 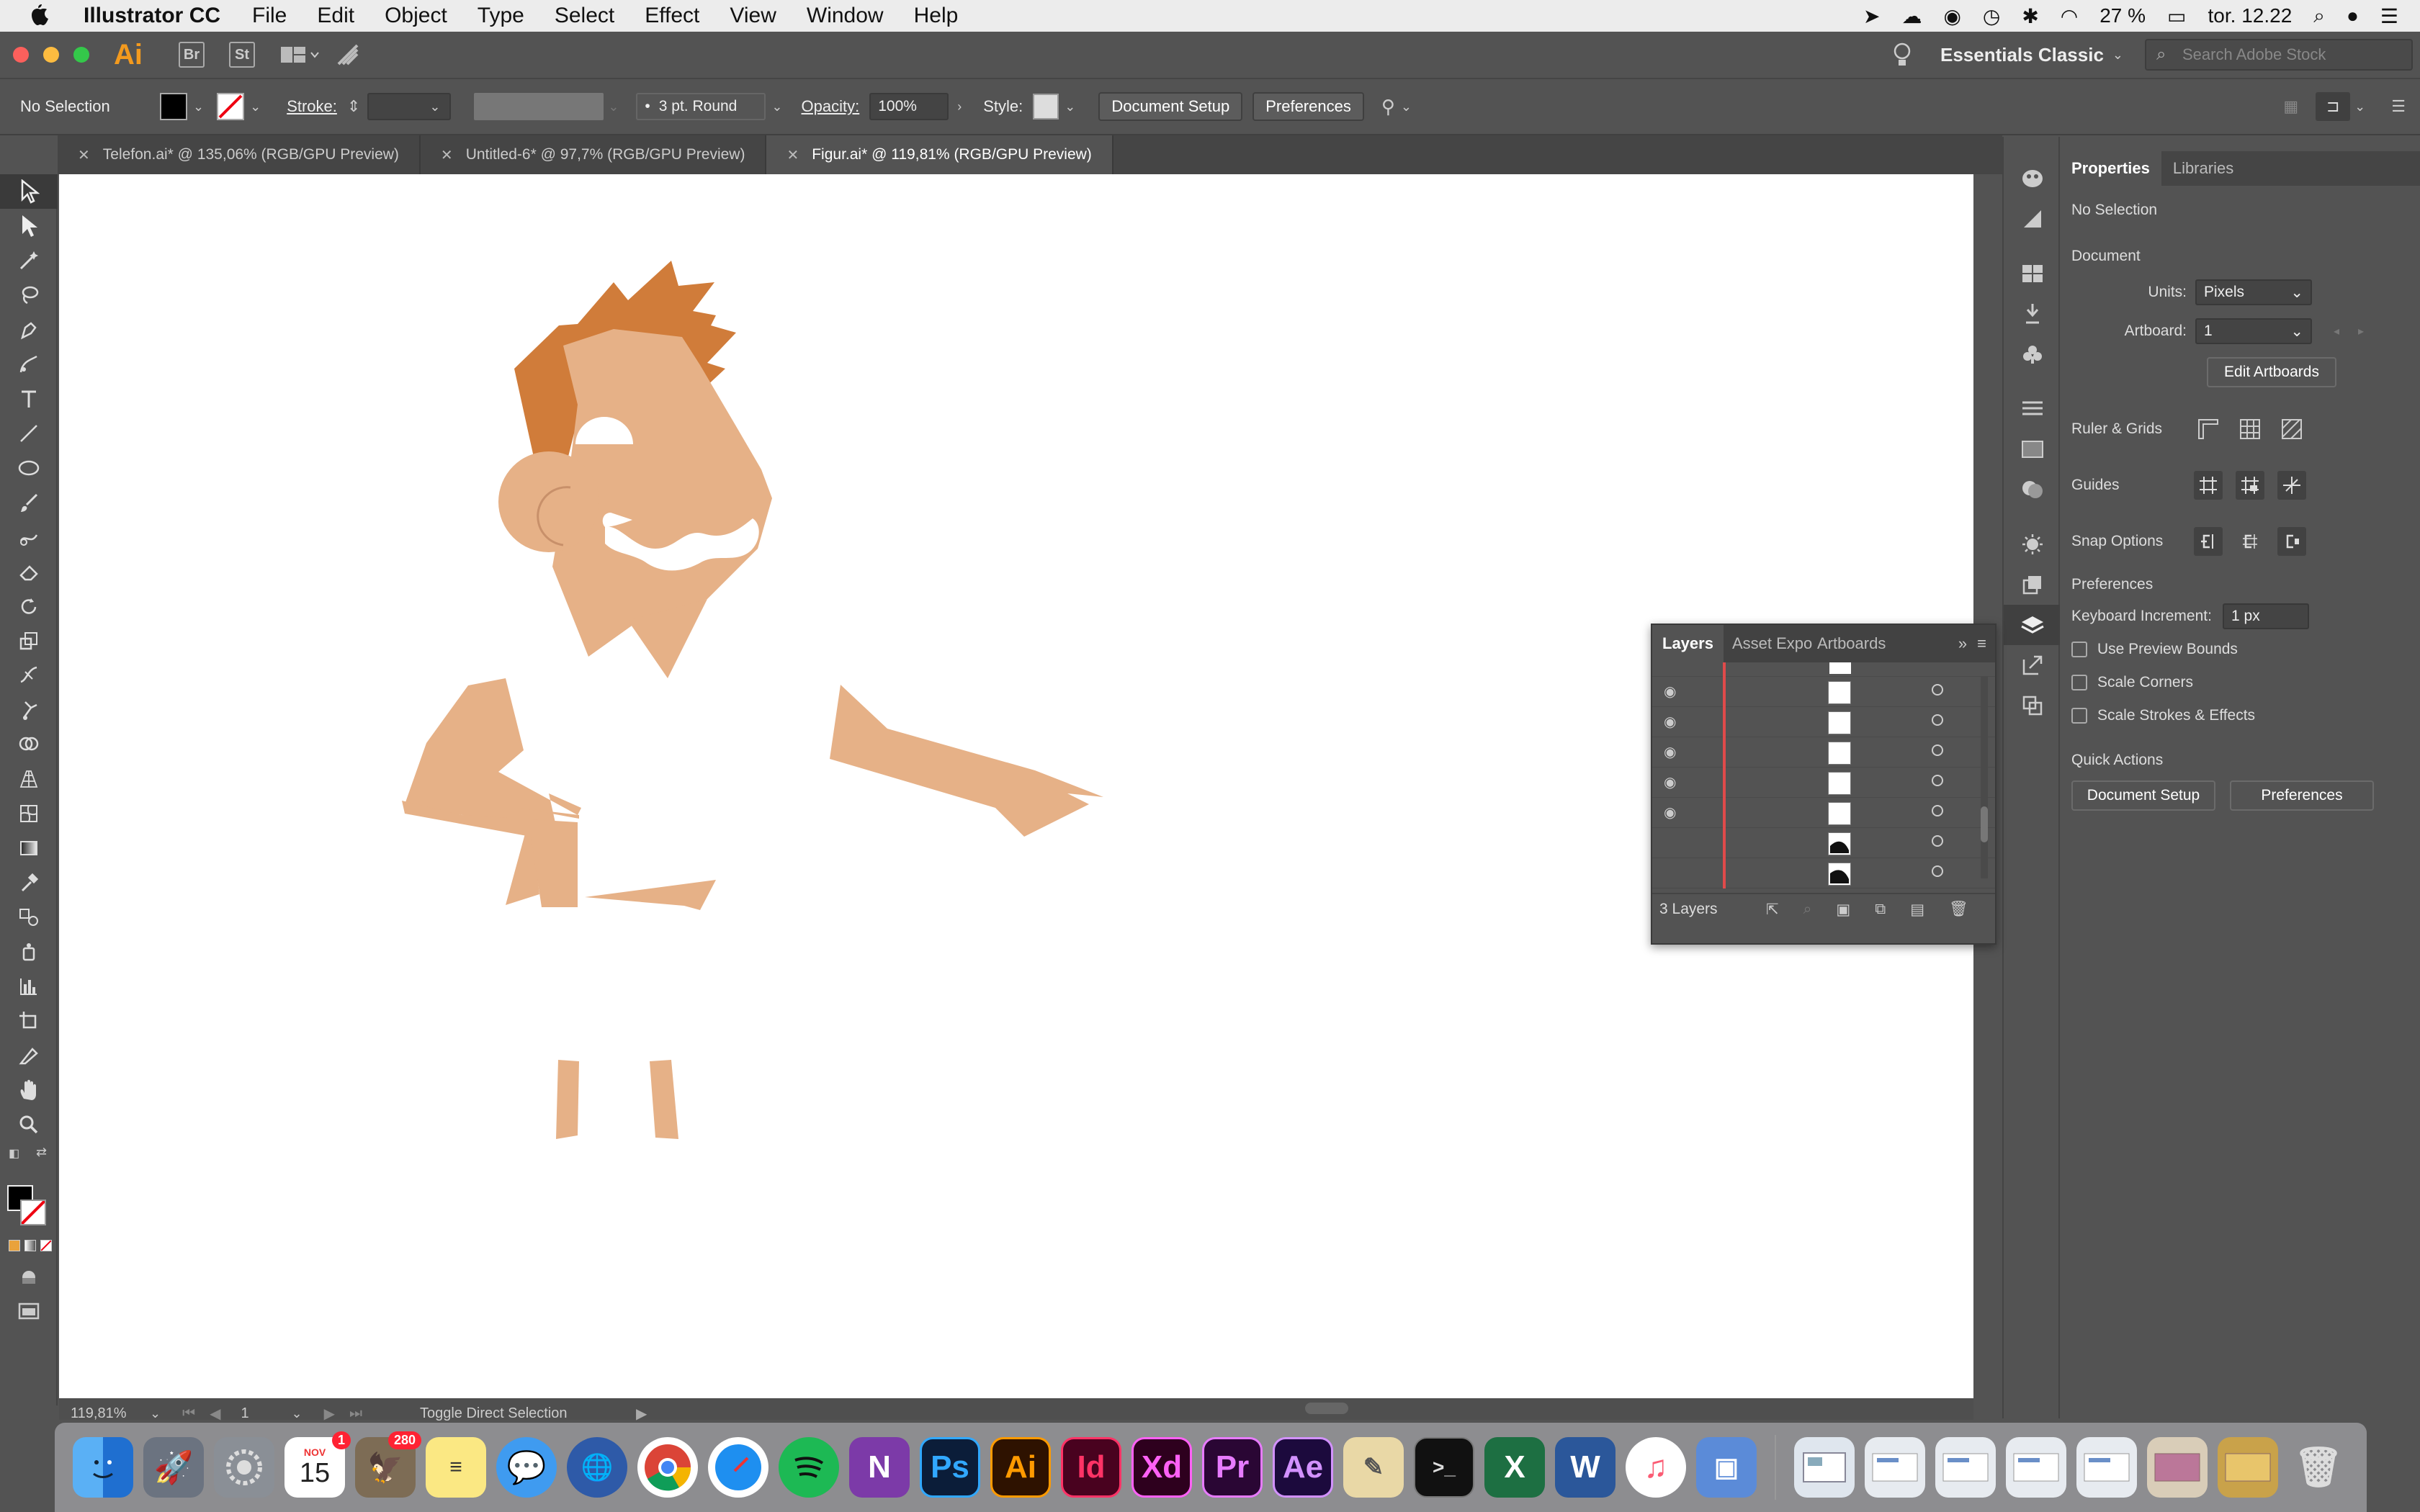 I want to click on wifi-icon: ◠, so click(x=2069, y=16).